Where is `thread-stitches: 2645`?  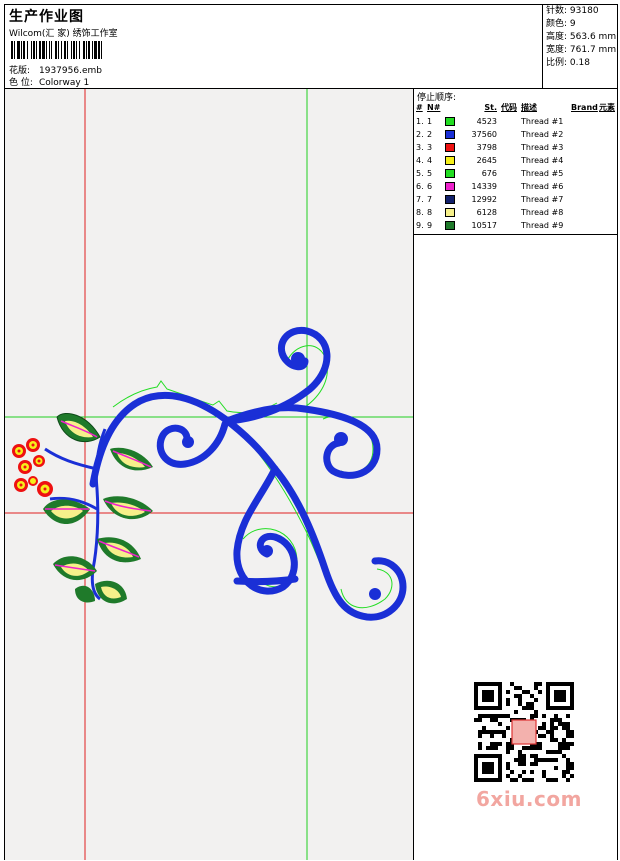
thread-stitches: 2645 is located at coordinates (486, 160).